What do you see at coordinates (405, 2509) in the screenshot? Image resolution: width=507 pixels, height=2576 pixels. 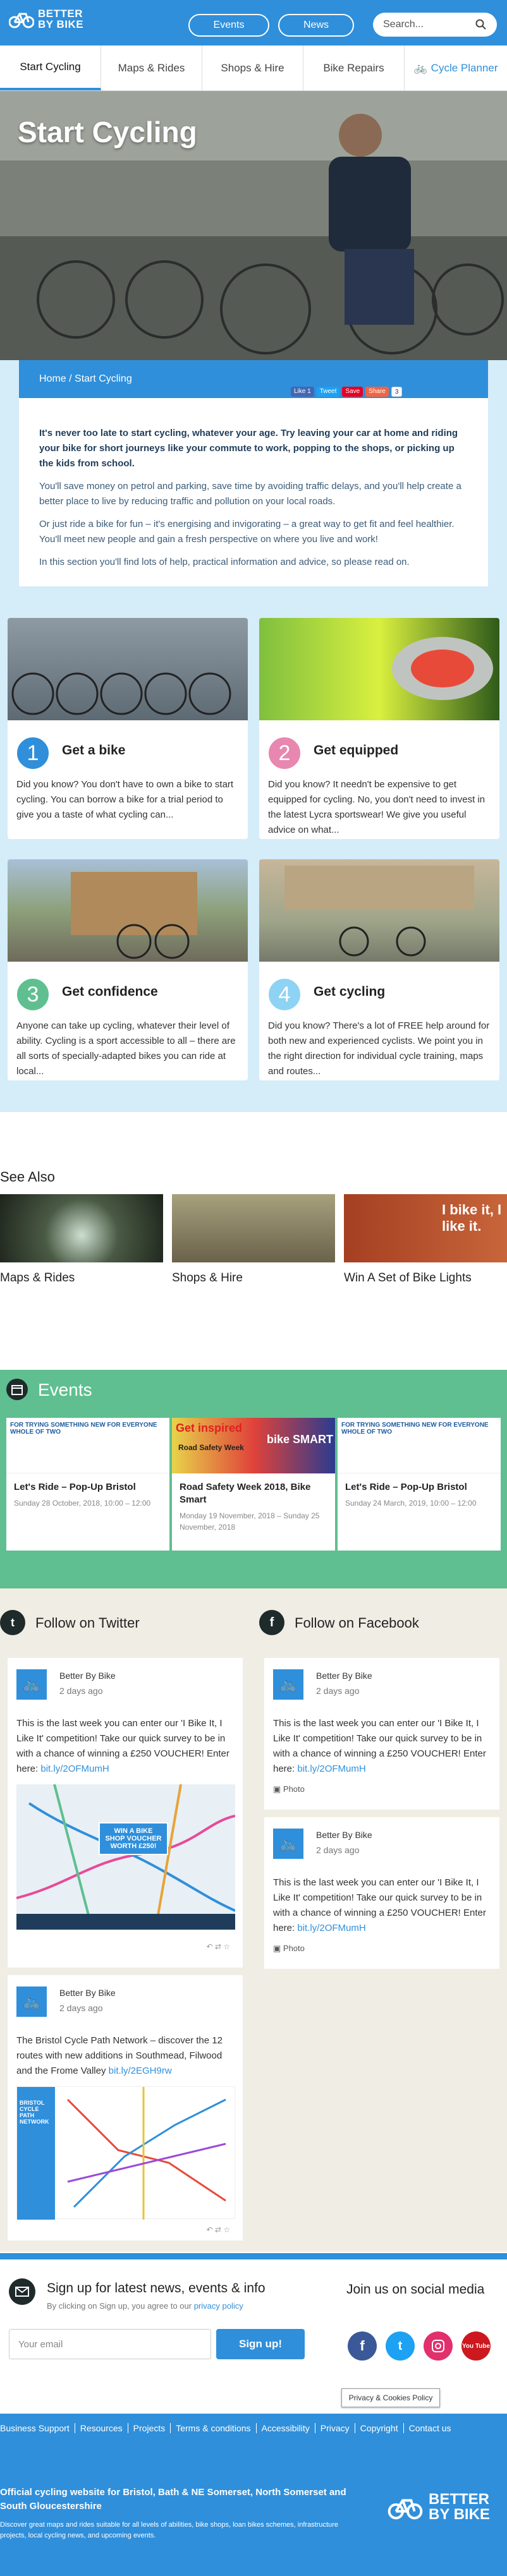 I see `bike-logo-icon` at bounding box center [405, 2509].